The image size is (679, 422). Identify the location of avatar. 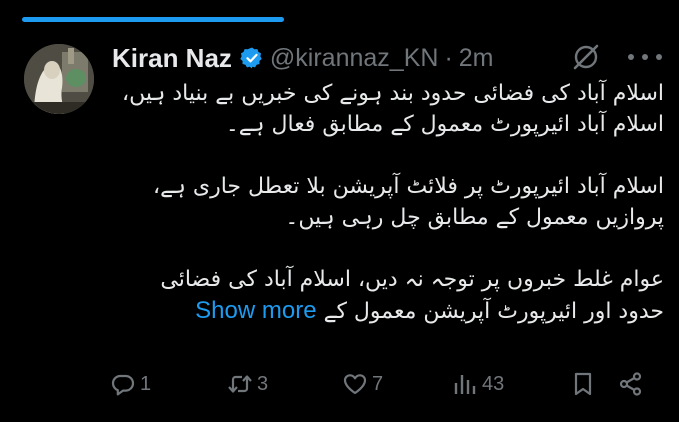
(59, 79).